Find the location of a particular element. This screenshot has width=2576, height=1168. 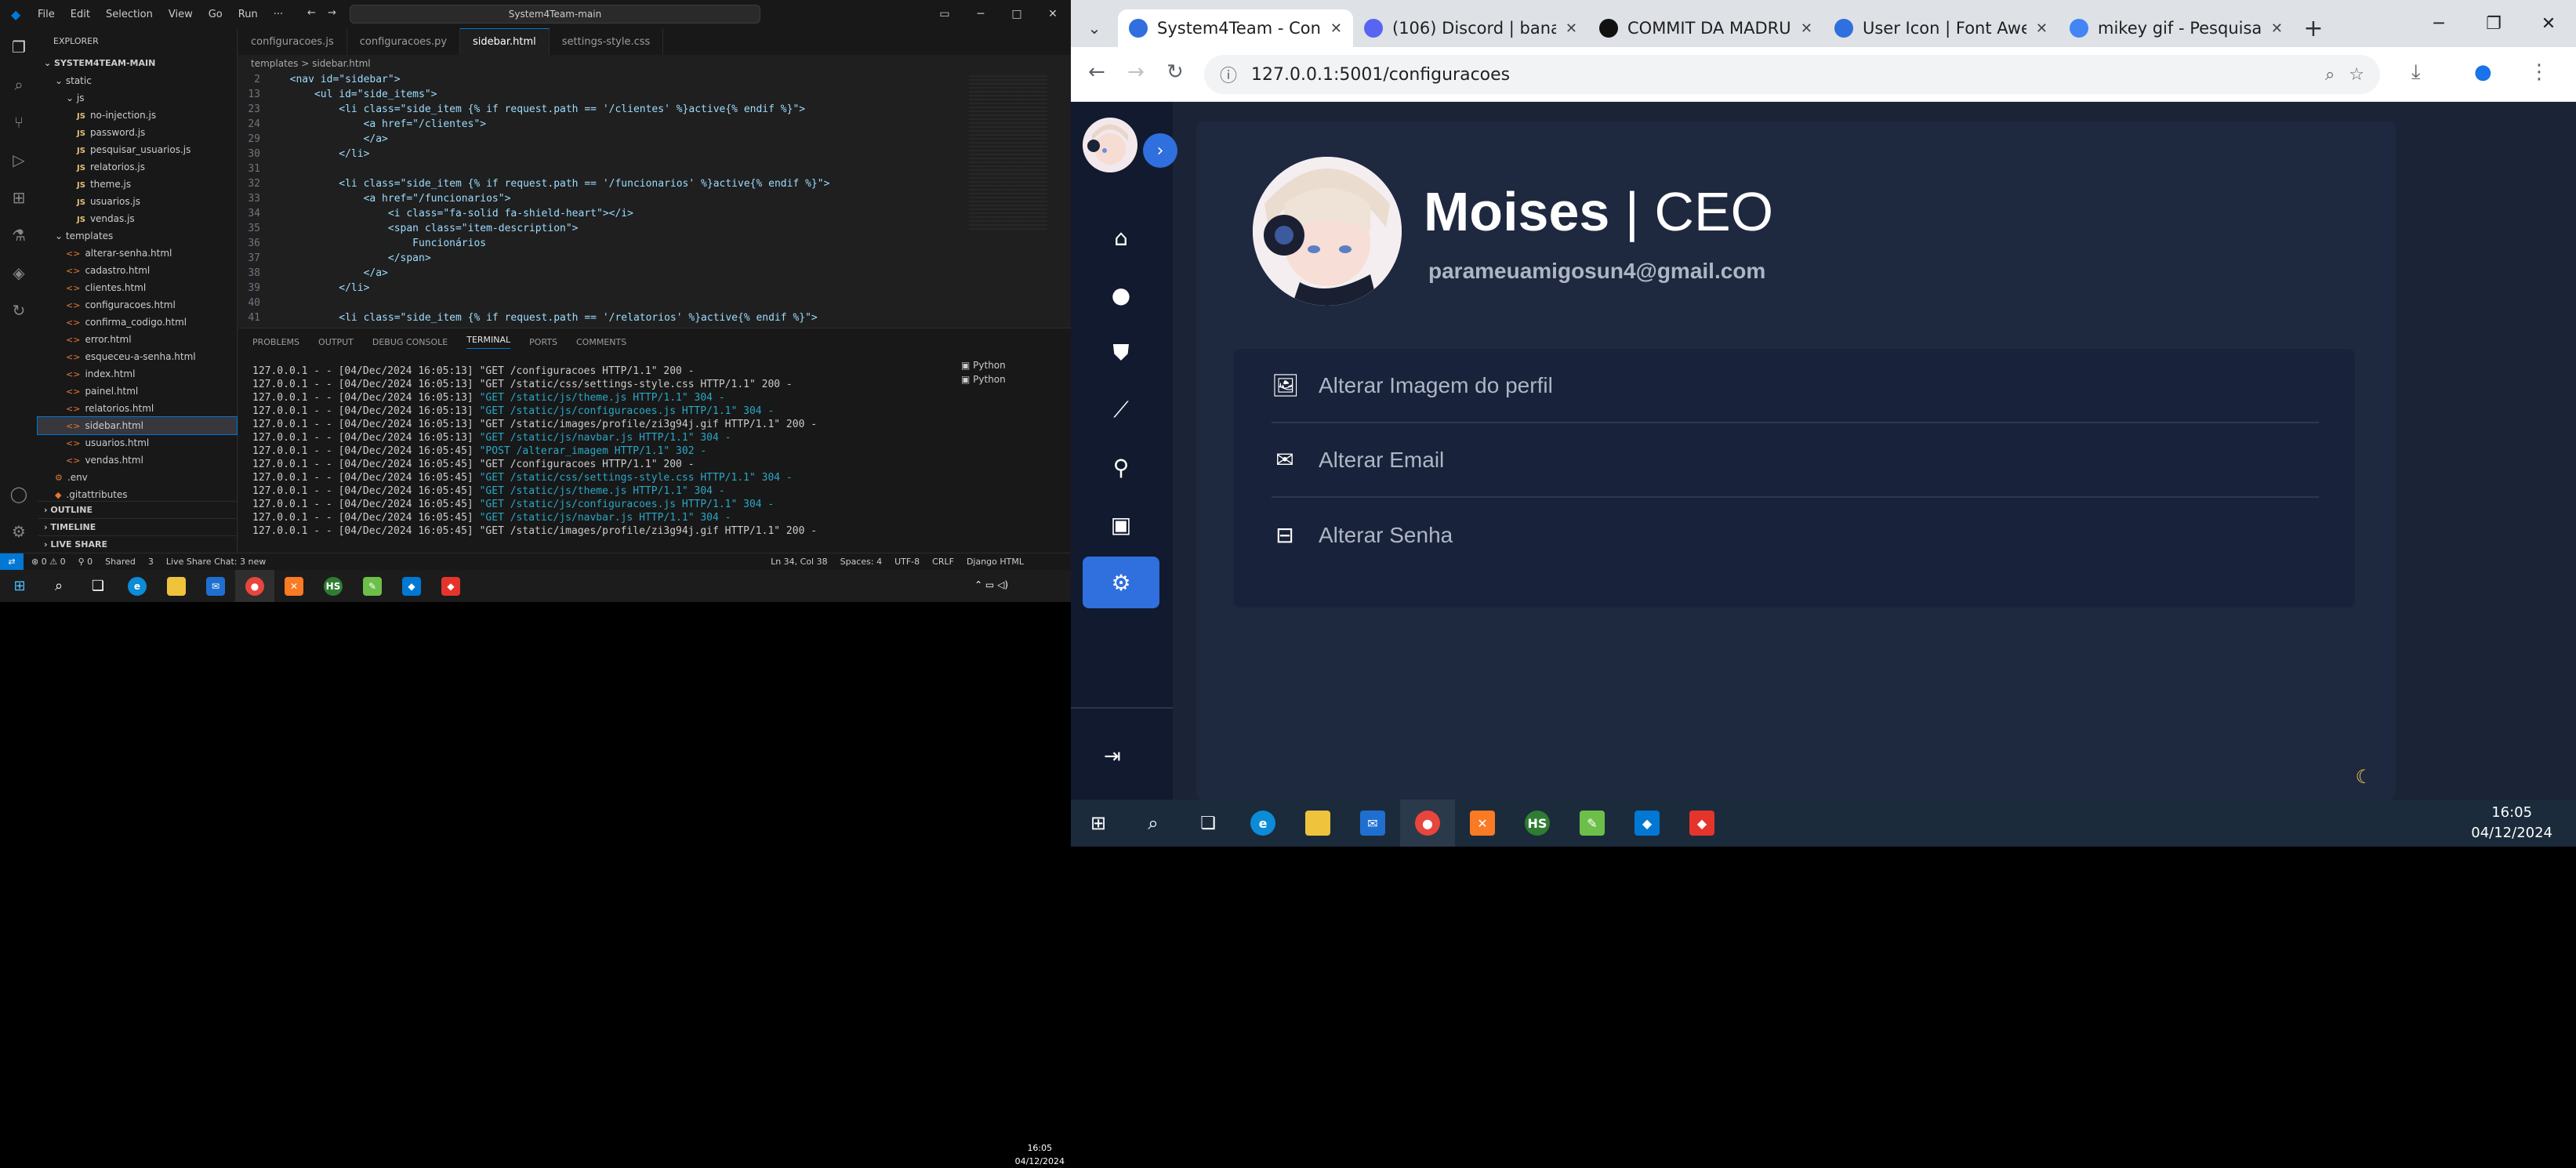

editor-tab: settings-style.css is located at coordinates (607, 41).